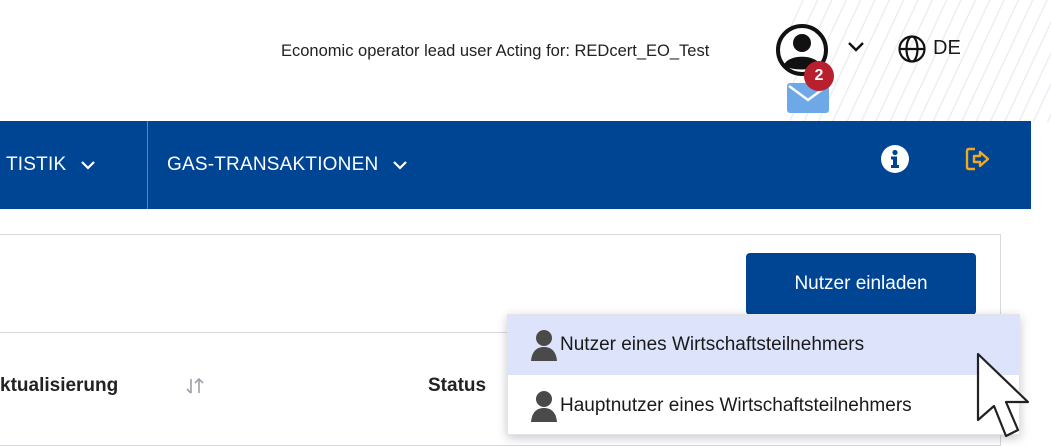 The width and height of the screenshot is (1051, 446). I want to click on column-header-last-update: ktualisierung, so click(59, 386).